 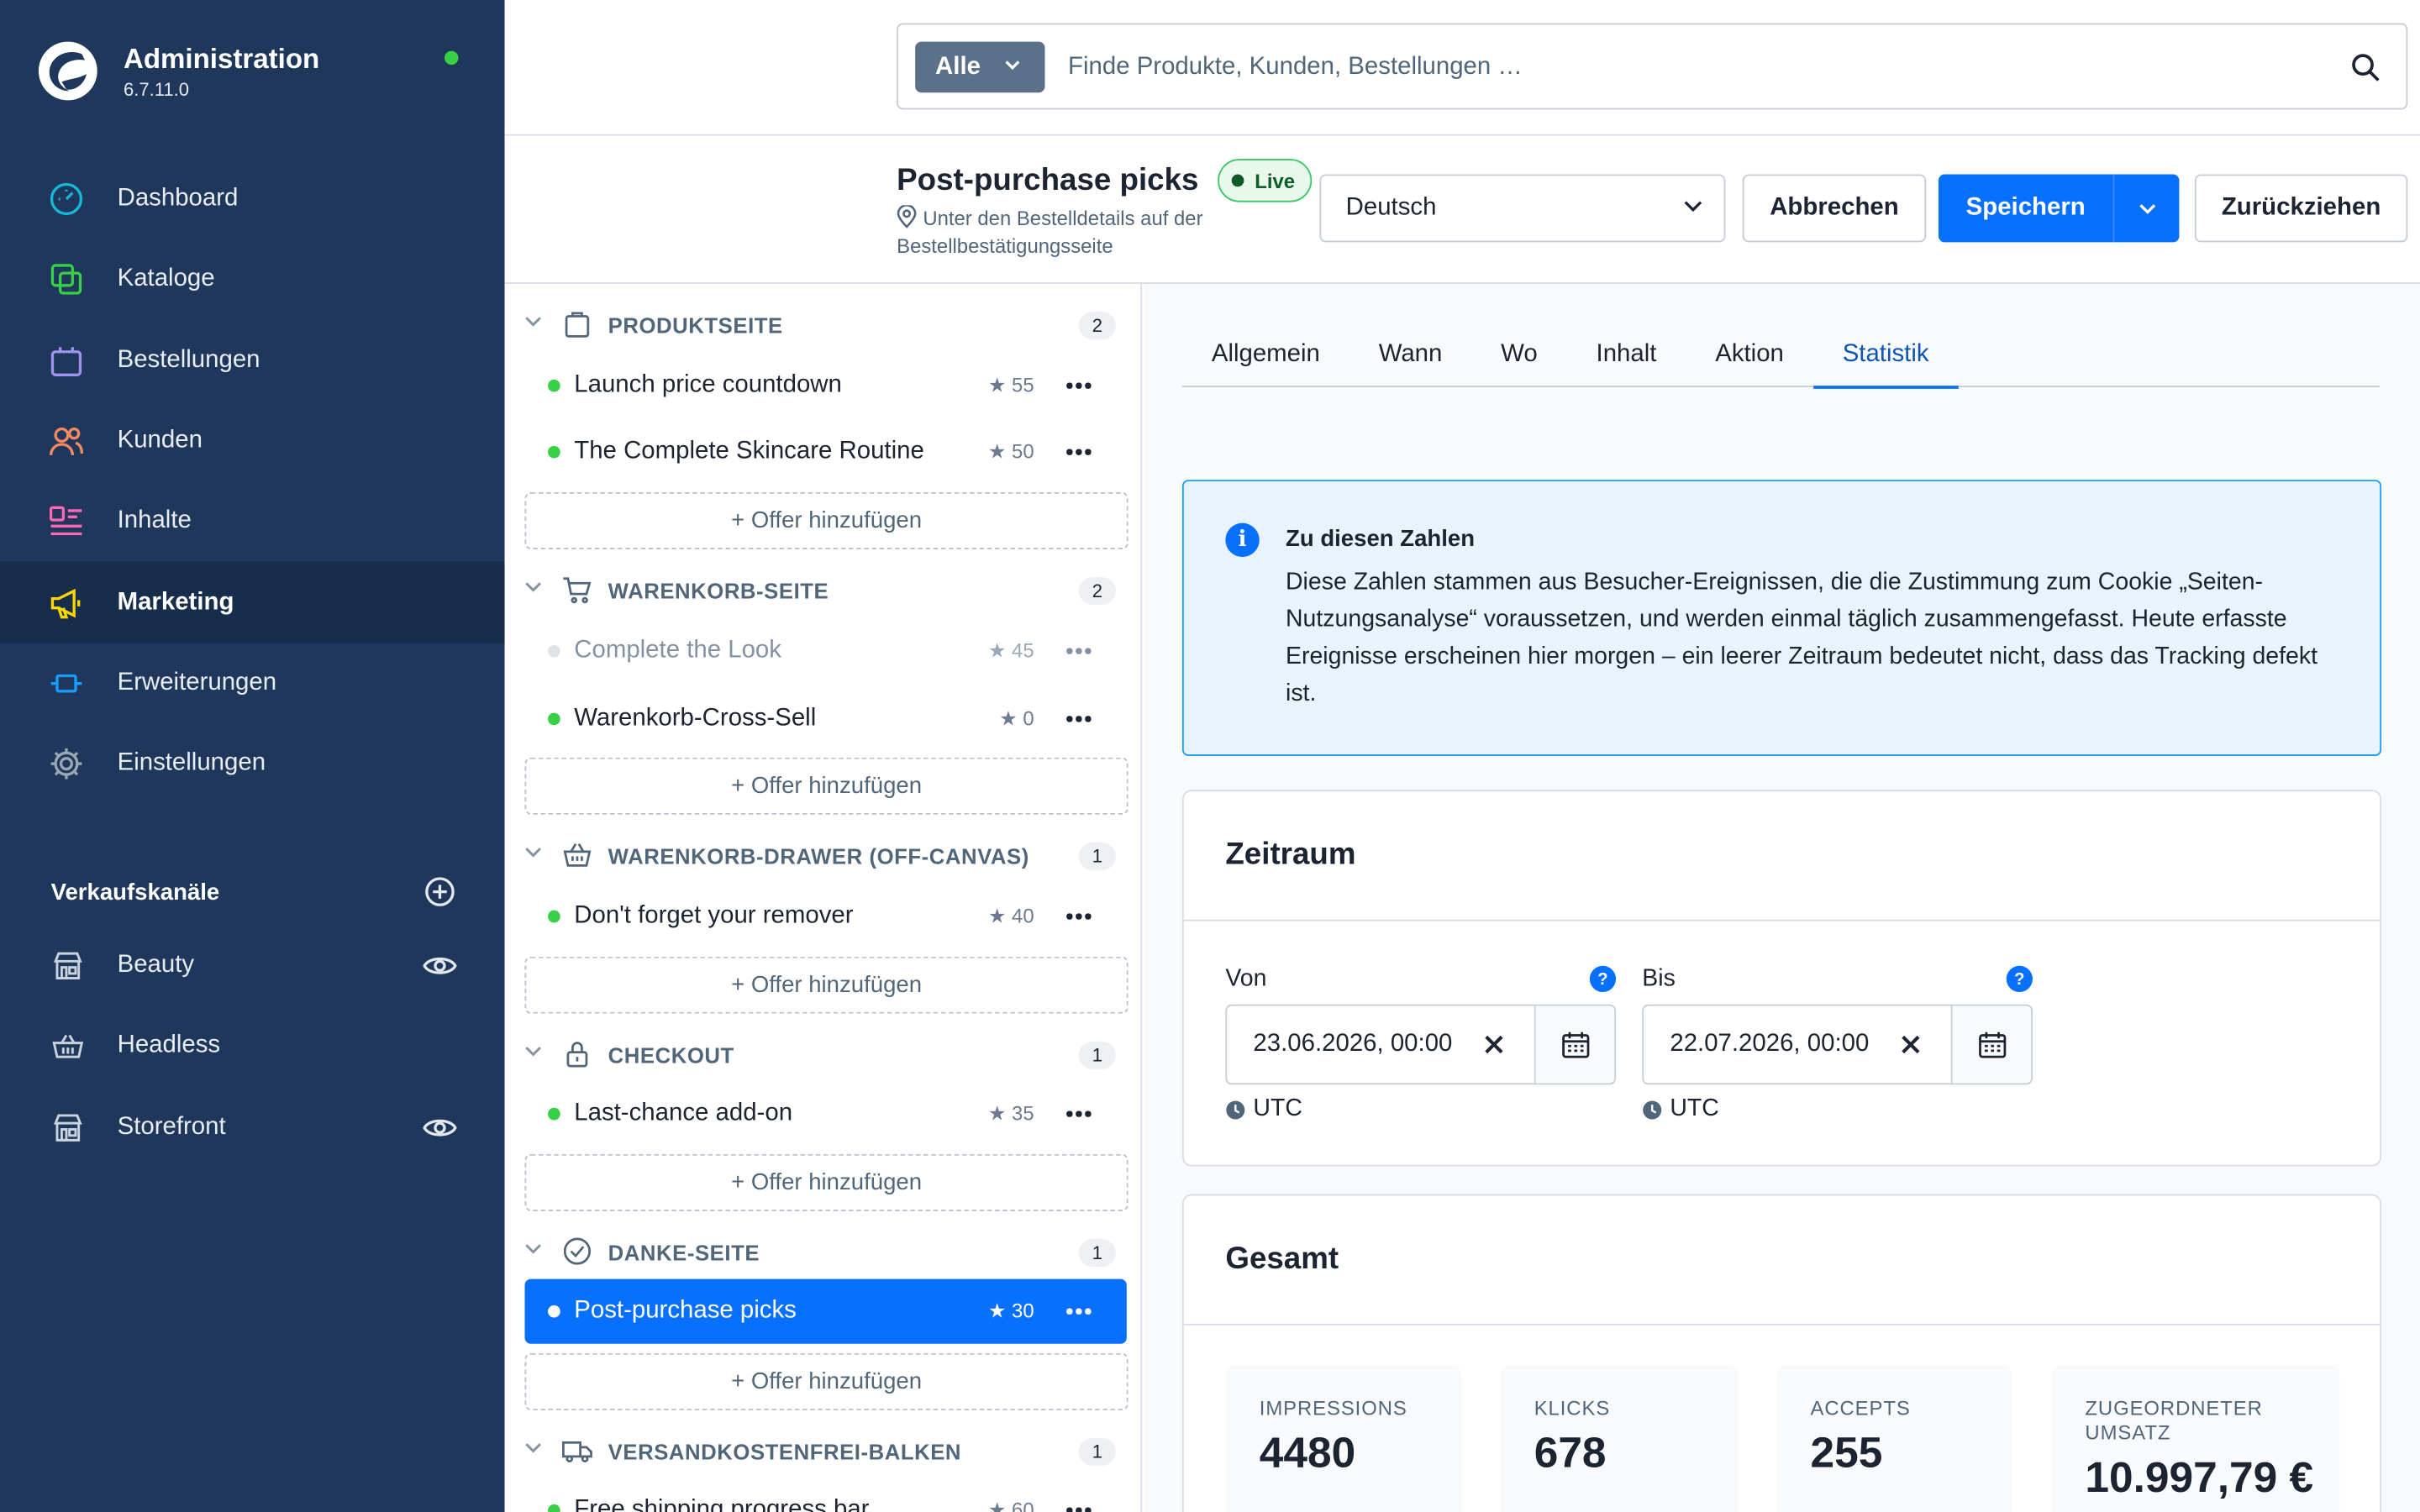 What do you see at coordinates (1838, 1044) in the screenshot?
I see `to-date-input: 22.07.2026, 00:00` at bounding box center [1838, 1044].